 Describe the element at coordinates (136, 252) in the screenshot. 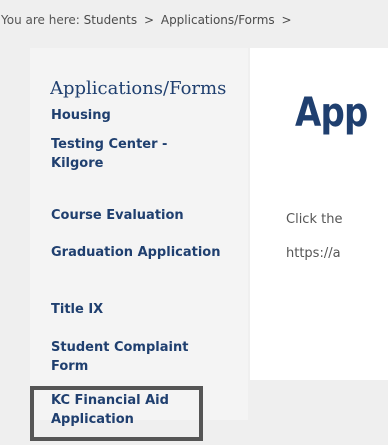

I see `sidebar-item-graduation-application: Graduation Application` at that location.